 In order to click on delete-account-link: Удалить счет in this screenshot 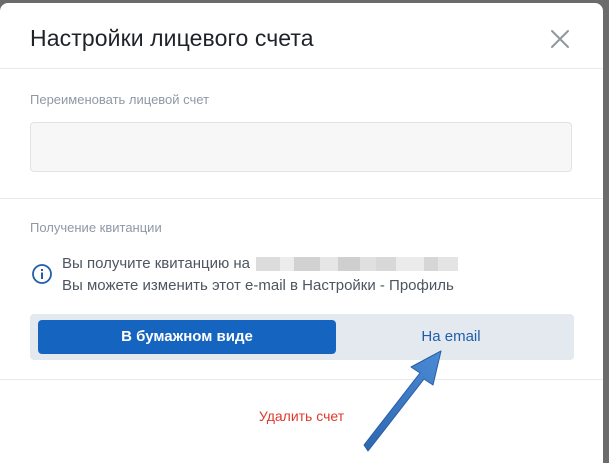, I will do `click(301, 416)`.